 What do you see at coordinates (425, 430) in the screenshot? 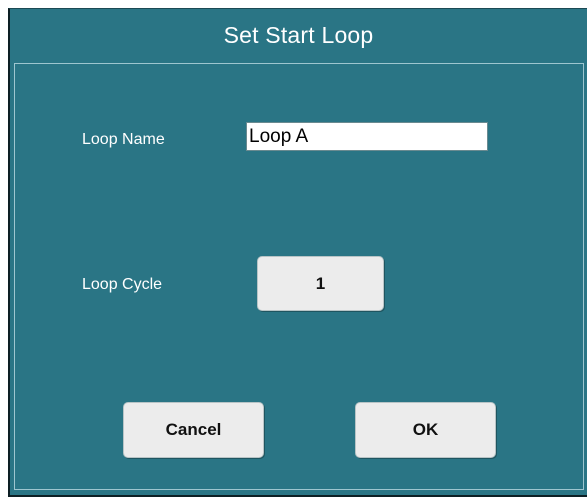
I see `ok-button: OK` at bounding box center [425, 430].